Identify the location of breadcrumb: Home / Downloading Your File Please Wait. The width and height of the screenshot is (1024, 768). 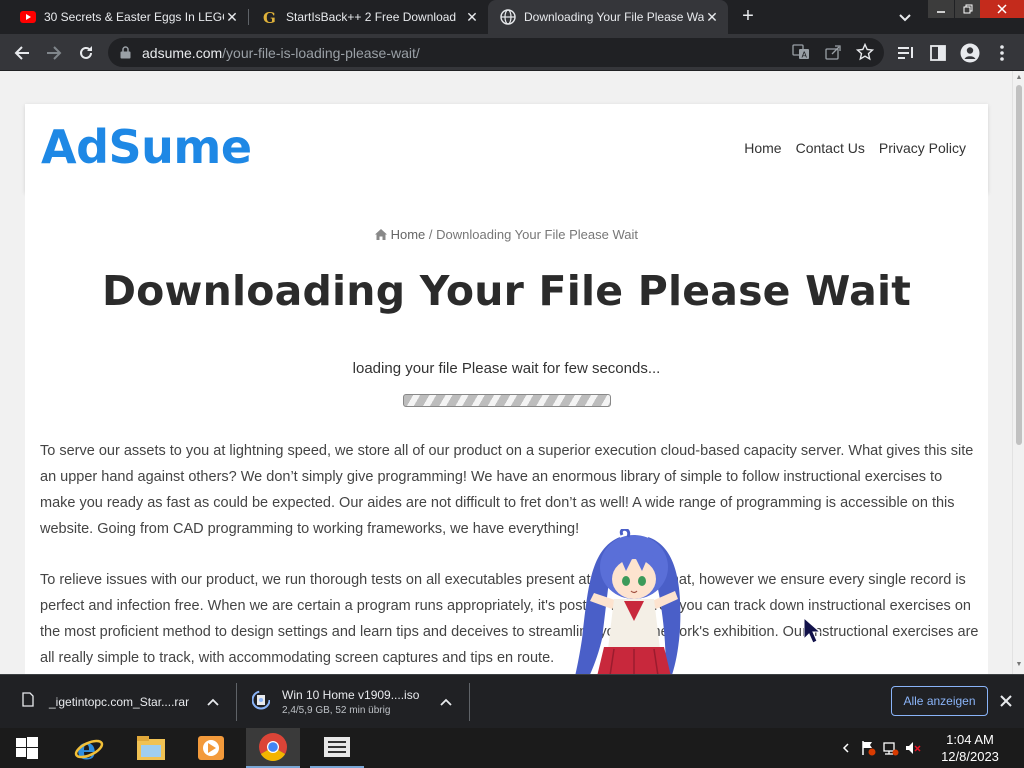
(506, 234).